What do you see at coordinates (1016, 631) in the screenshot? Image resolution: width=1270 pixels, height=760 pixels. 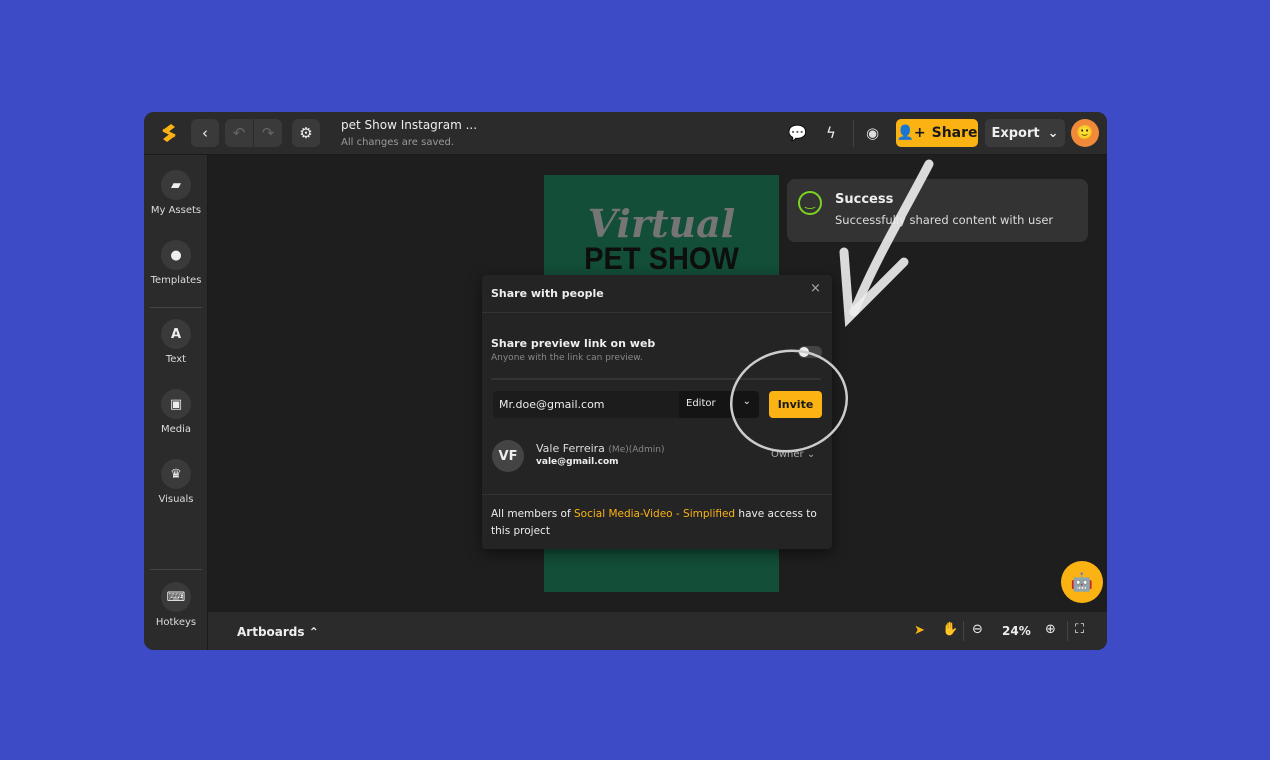 I see `zoom-level: 24%` at bounding box center [1016, 631].